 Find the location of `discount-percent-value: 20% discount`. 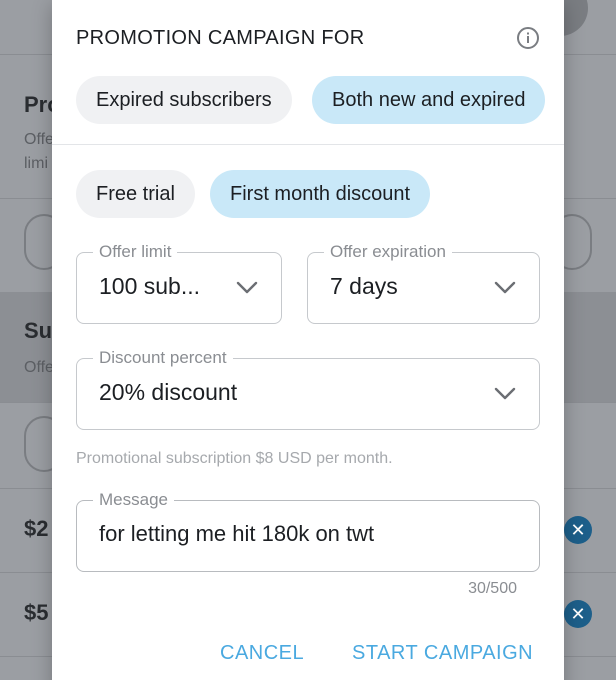

discount-percent-value: 20% discount is located at coordinates (168, 392).